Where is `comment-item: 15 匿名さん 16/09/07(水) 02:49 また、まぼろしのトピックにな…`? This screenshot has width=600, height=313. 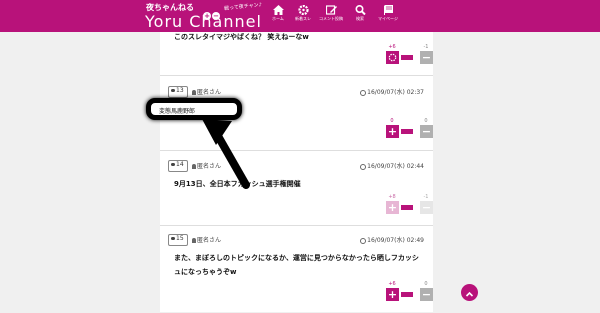
comment-item: 15 匿名さん 16/09/07(水) 02:49 また、まぼろしのトピックにな… is located at coordinates (300, 271).